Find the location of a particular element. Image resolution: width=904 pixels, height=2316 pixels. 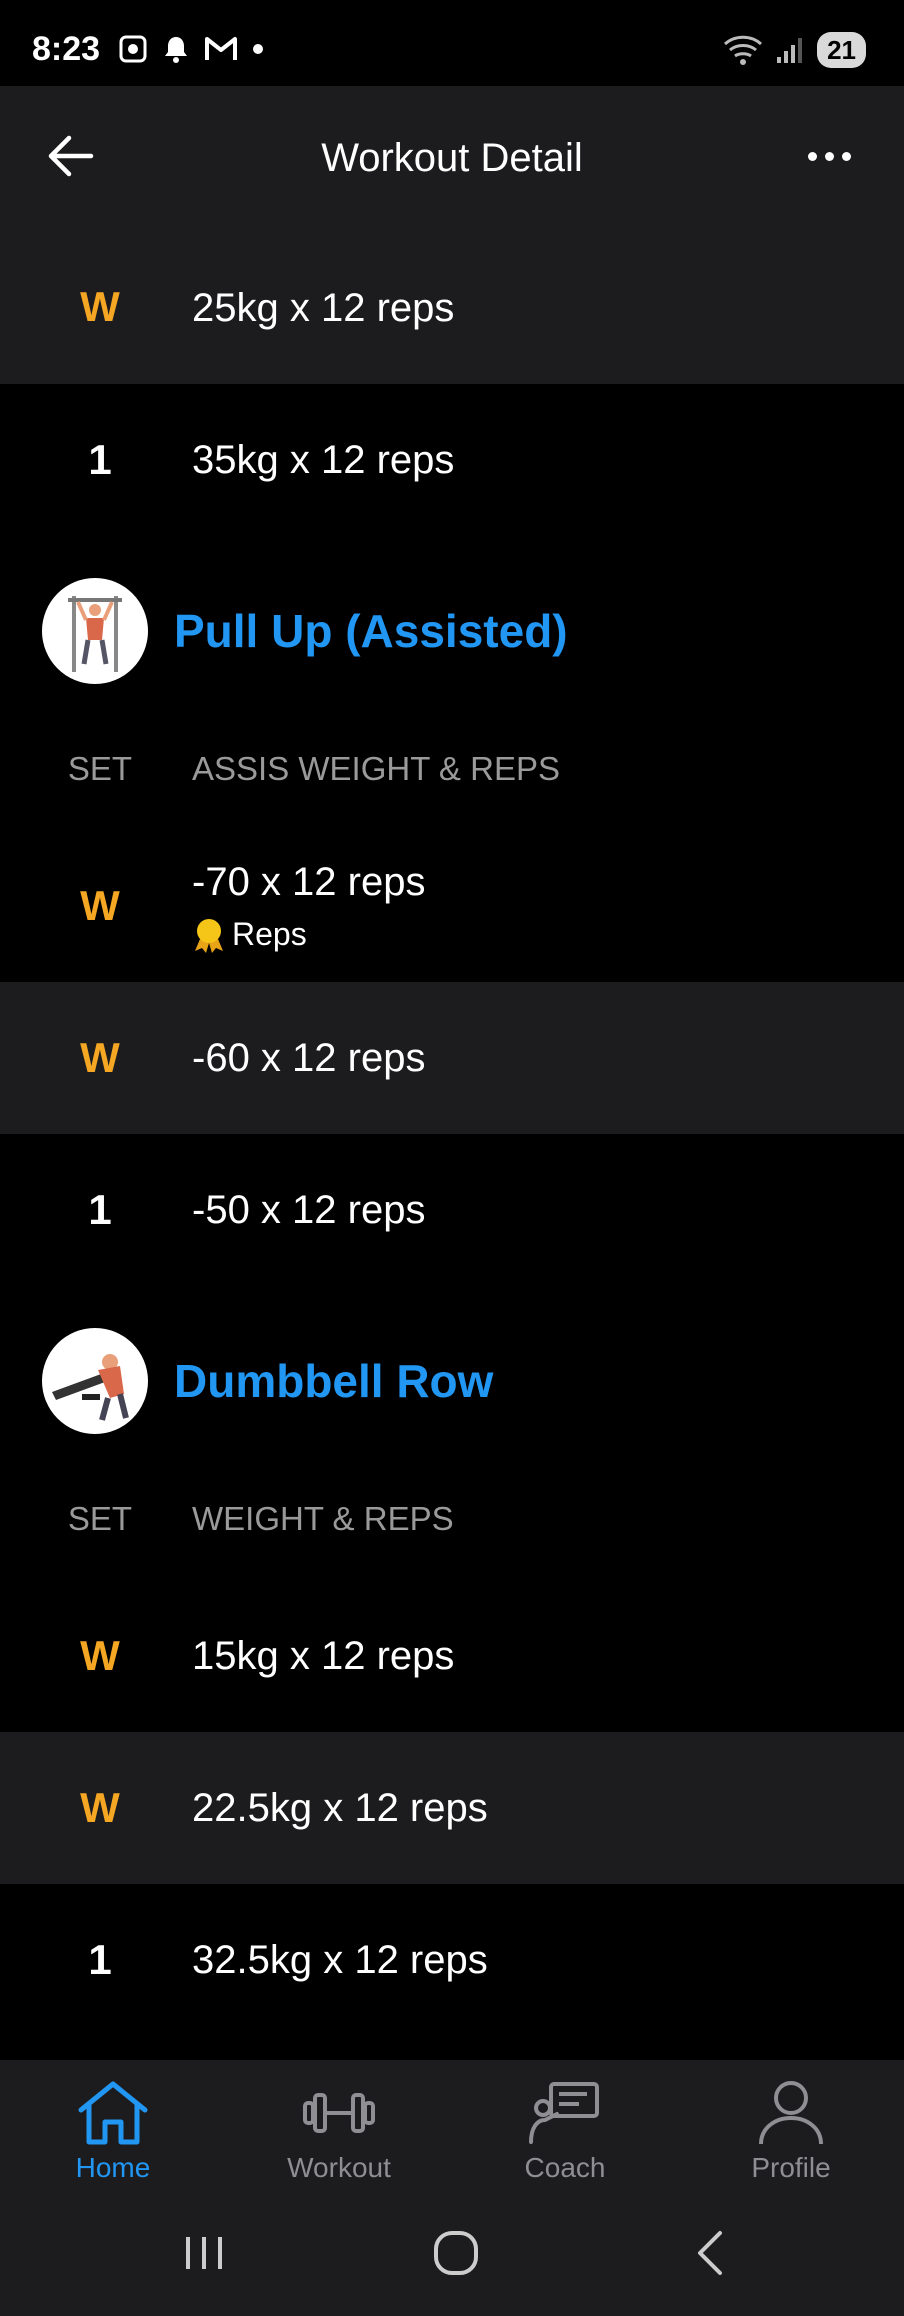

set-value: 22.5kg x 12 reps is located at coordinates (340, 1808).